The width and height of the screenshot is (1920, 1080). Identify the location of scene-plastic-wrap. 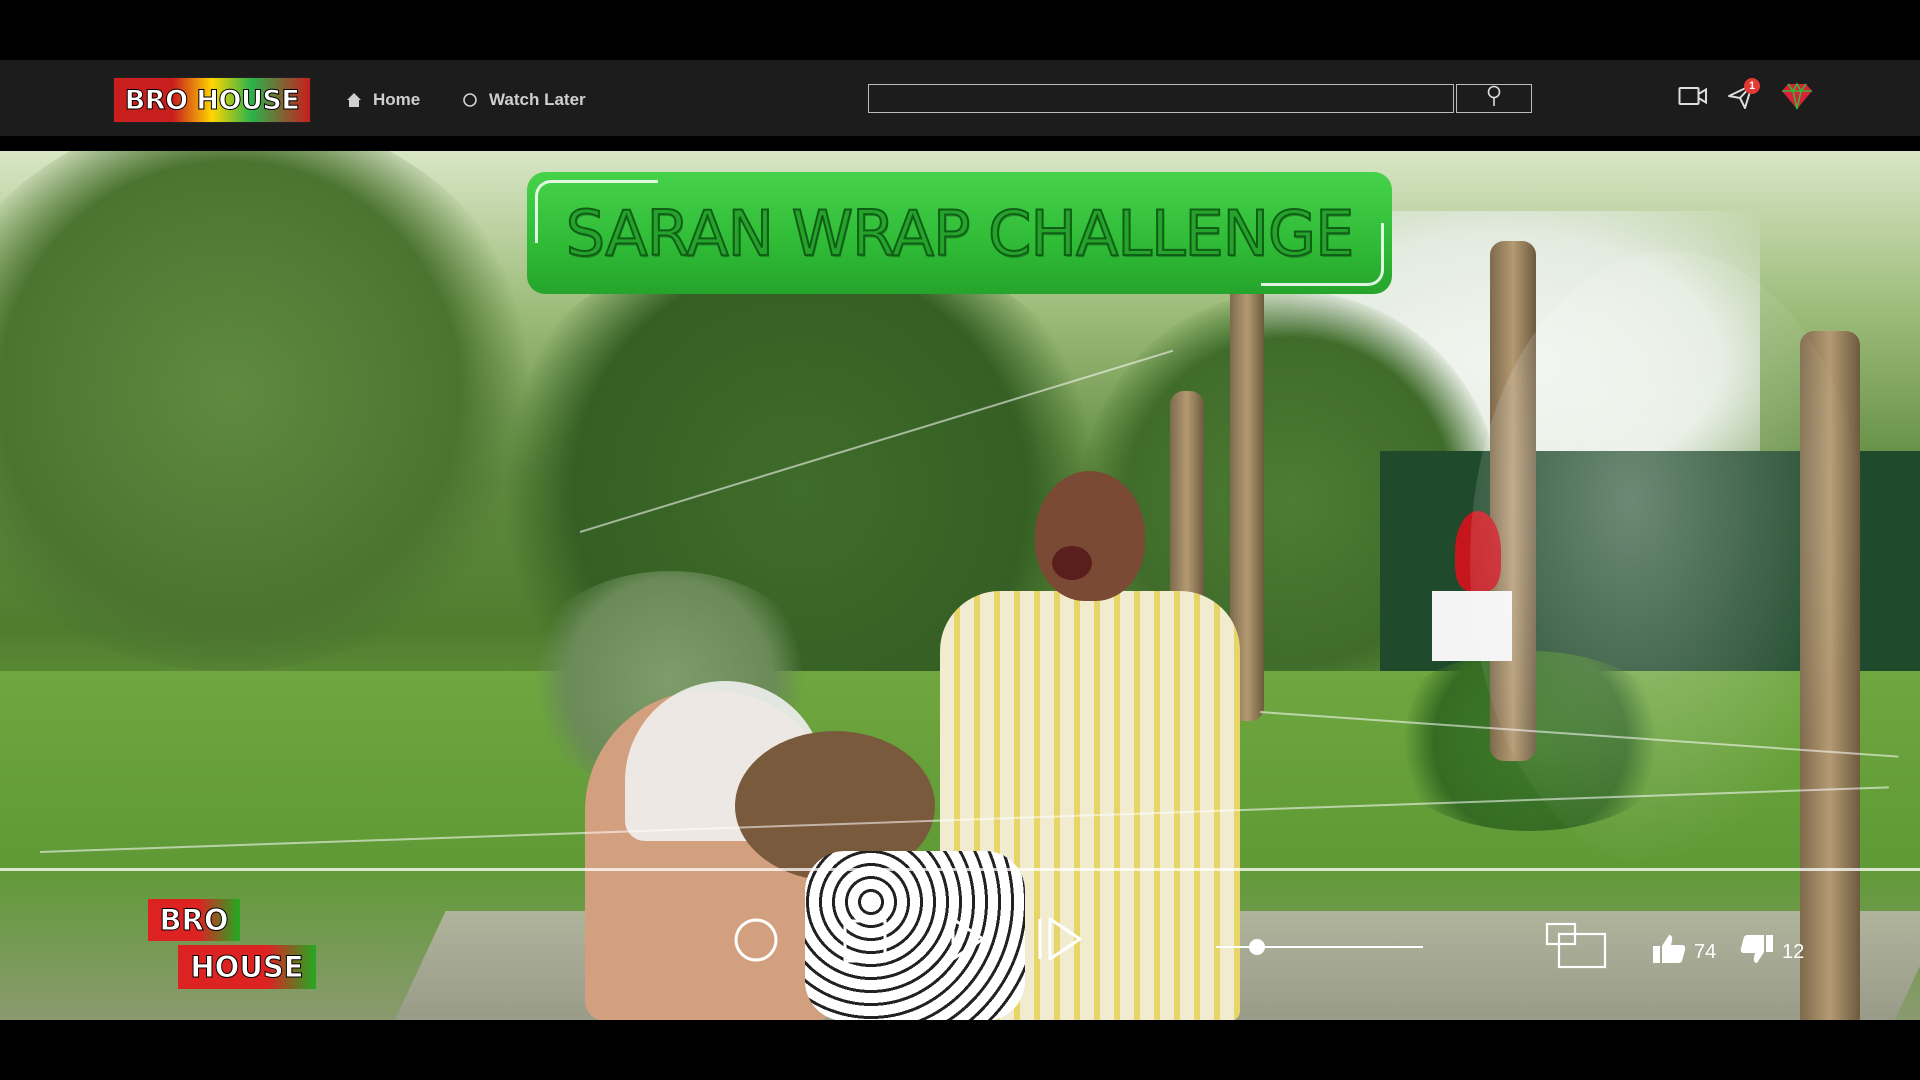
(1670, 561).